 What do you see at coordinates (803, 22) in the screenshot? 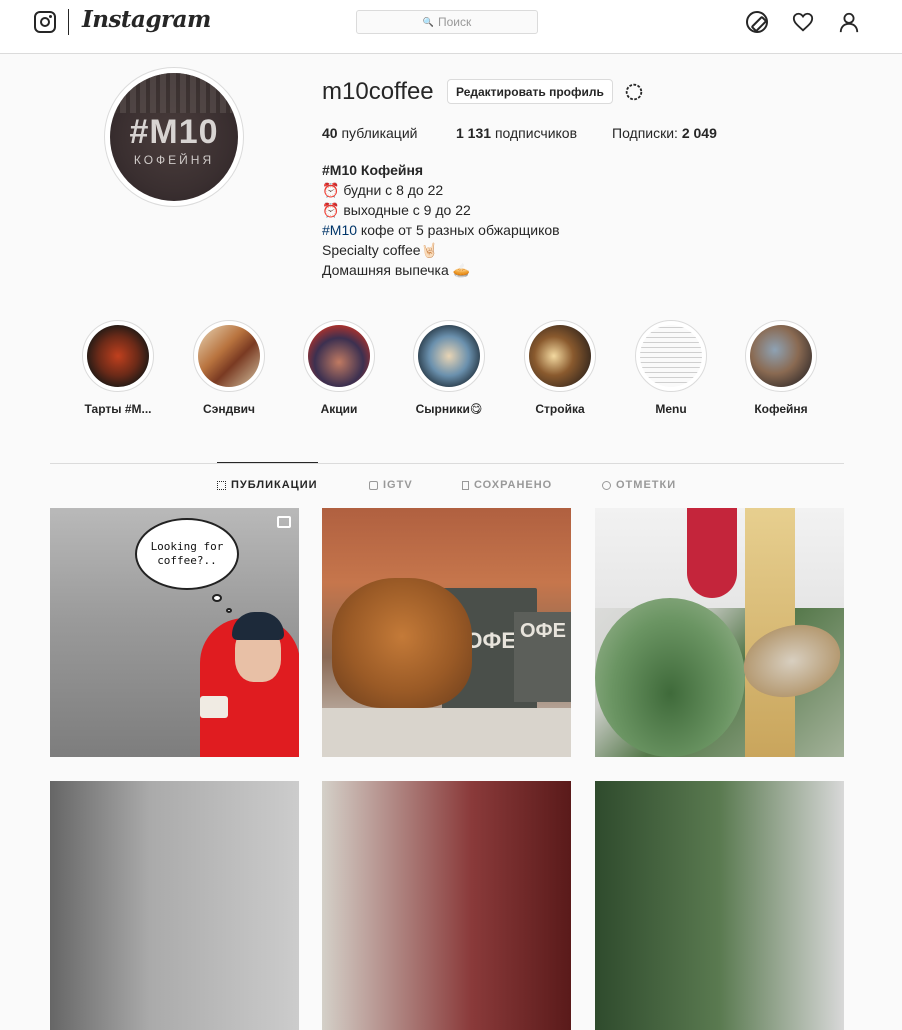
I see `heart-icon` at bounding box center [803, 22].